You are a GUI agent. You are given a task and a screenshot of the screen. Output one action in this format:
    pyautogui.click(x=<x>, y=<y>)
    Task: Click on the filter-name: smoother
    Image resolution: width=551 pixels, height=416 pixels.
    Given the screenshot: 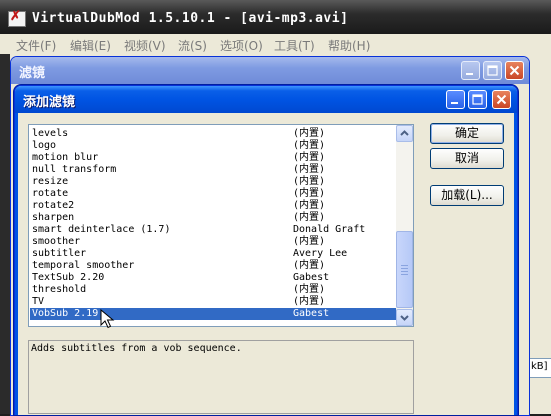 What is the action you would take?
    pyautogui.click(x=56, y=241)
    